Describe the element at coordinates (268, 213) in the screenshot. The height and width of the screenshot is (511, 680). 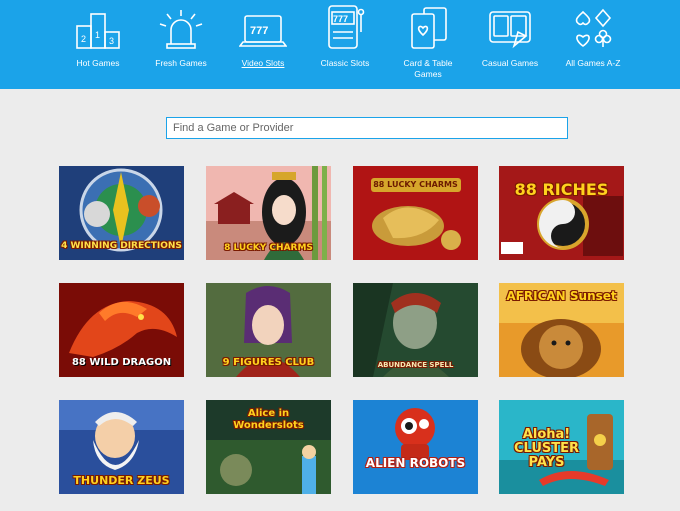
I see `game-tile-8-lucky-charms: 8 LUCKY CHARMS` at that location.